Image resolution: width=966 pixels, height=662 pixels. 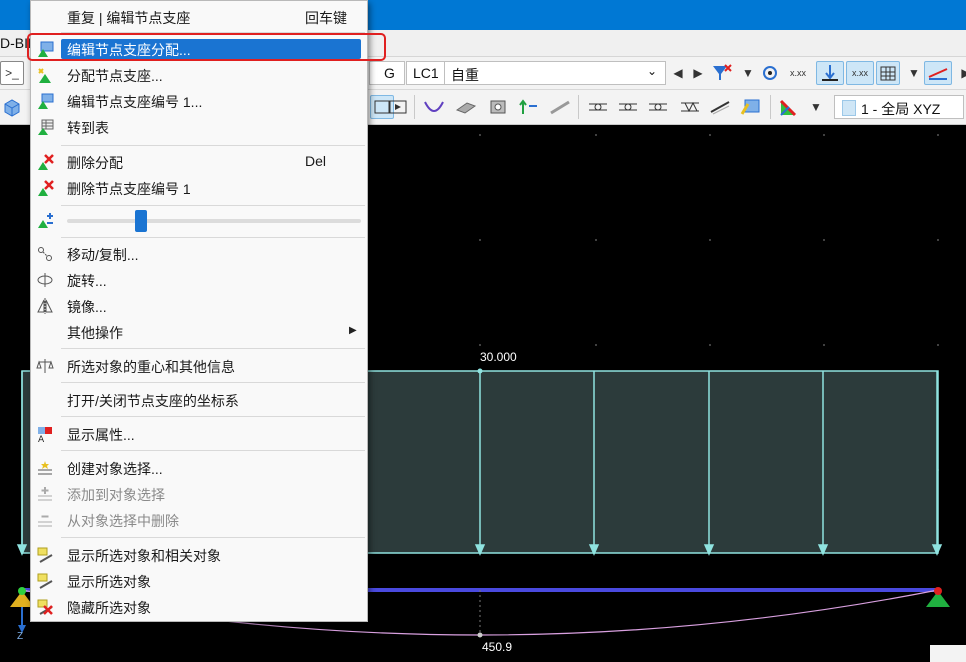 I want to click on slider-track, so click(x=214, y=221).